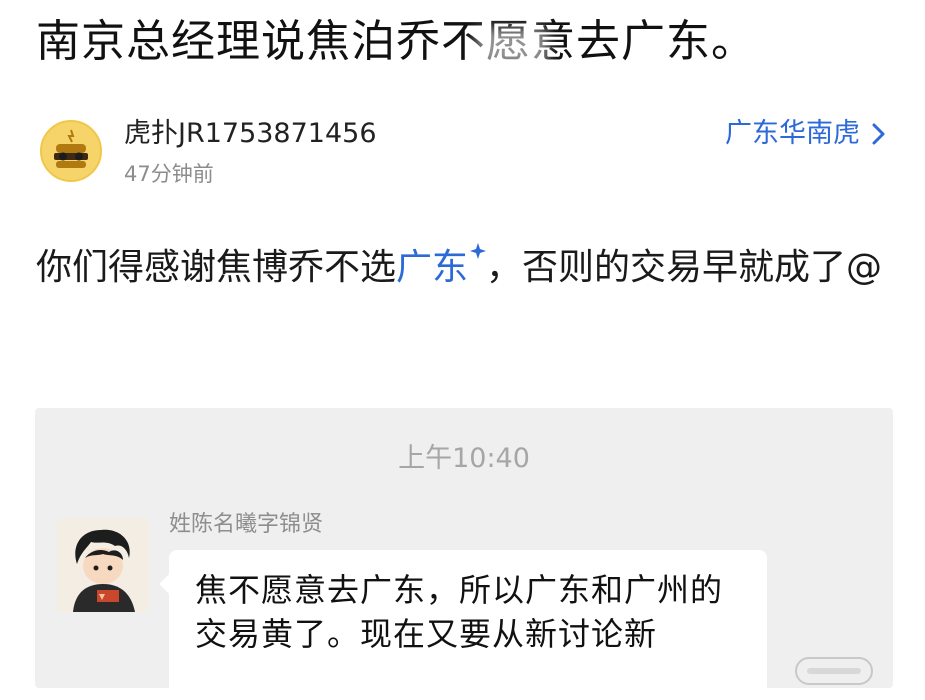 Image resolution: width=925 pixels, height=700 pixels. Describe the element at coordinates (834, 671) in the screenshot. I see `watermark-icon` at that location.